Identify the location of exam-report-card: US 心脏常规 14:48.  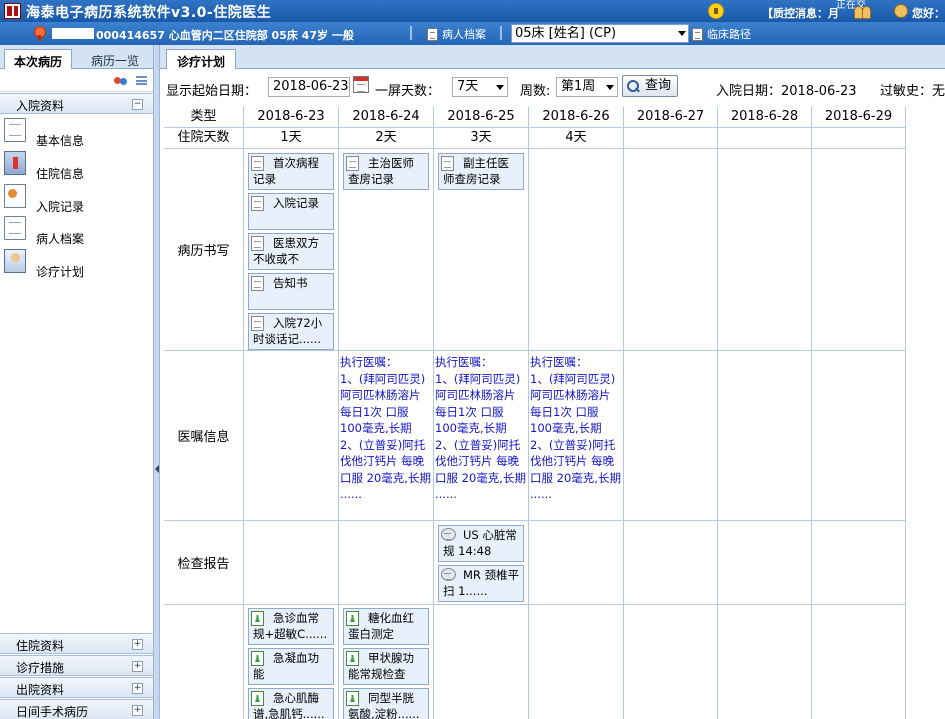
(481, 543).